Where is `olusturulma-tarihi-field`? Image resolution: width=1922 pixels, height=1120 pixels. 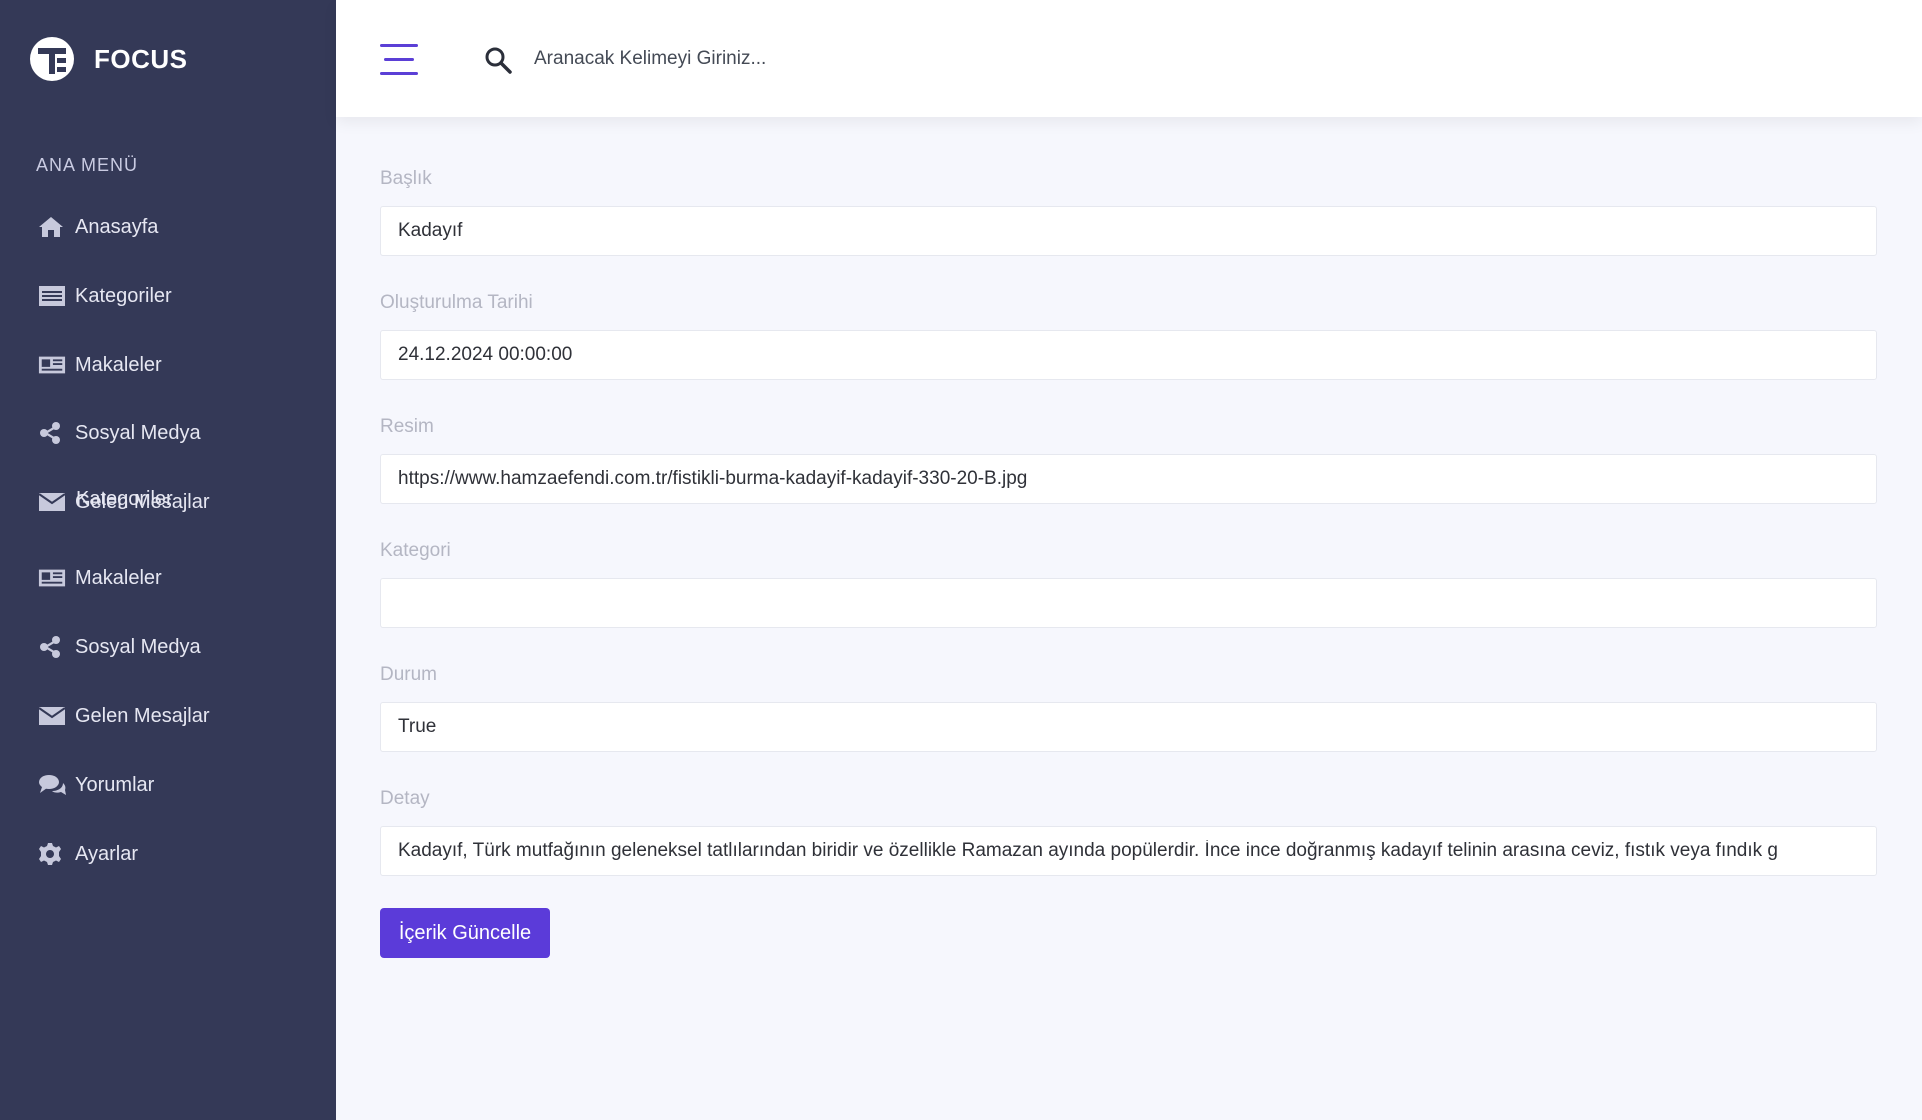 olusturulma-tarihi-field is located at coordinates (1128, 355).